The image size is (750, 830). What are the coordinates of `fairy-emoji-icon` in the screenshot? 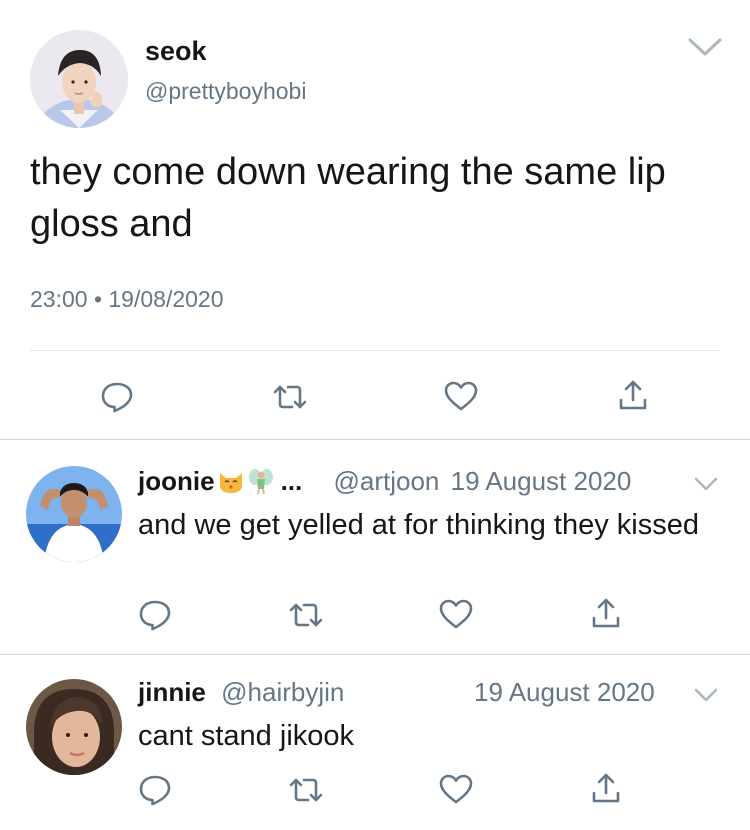 It's located at (260, 482).